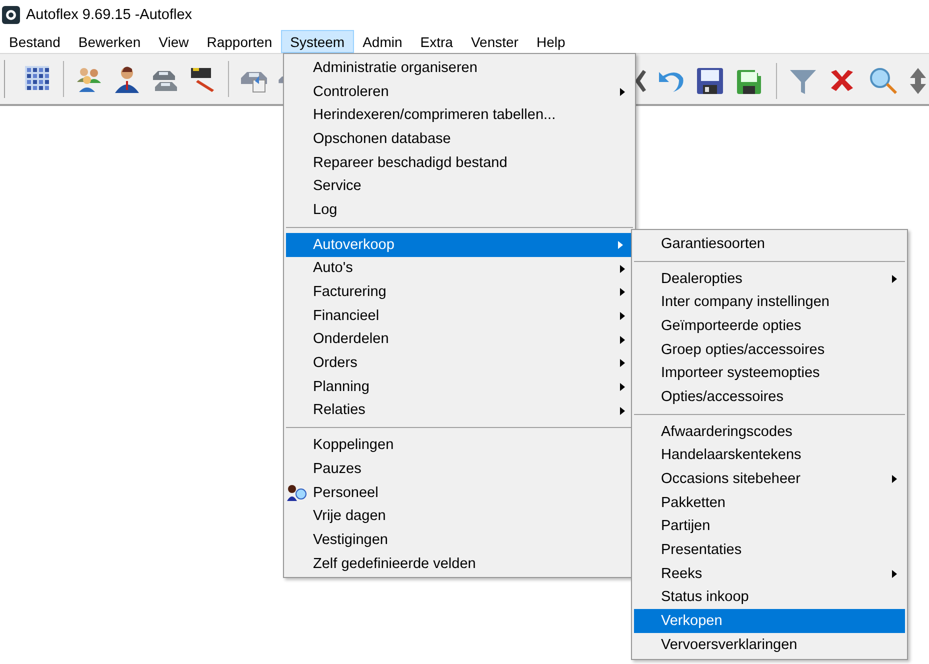 The image size is (929, 664). What do you see at coordinates (769, 397) in the screenshot?
I see `menu-item: Opties/accessoires` at bounding box center [769, 397].